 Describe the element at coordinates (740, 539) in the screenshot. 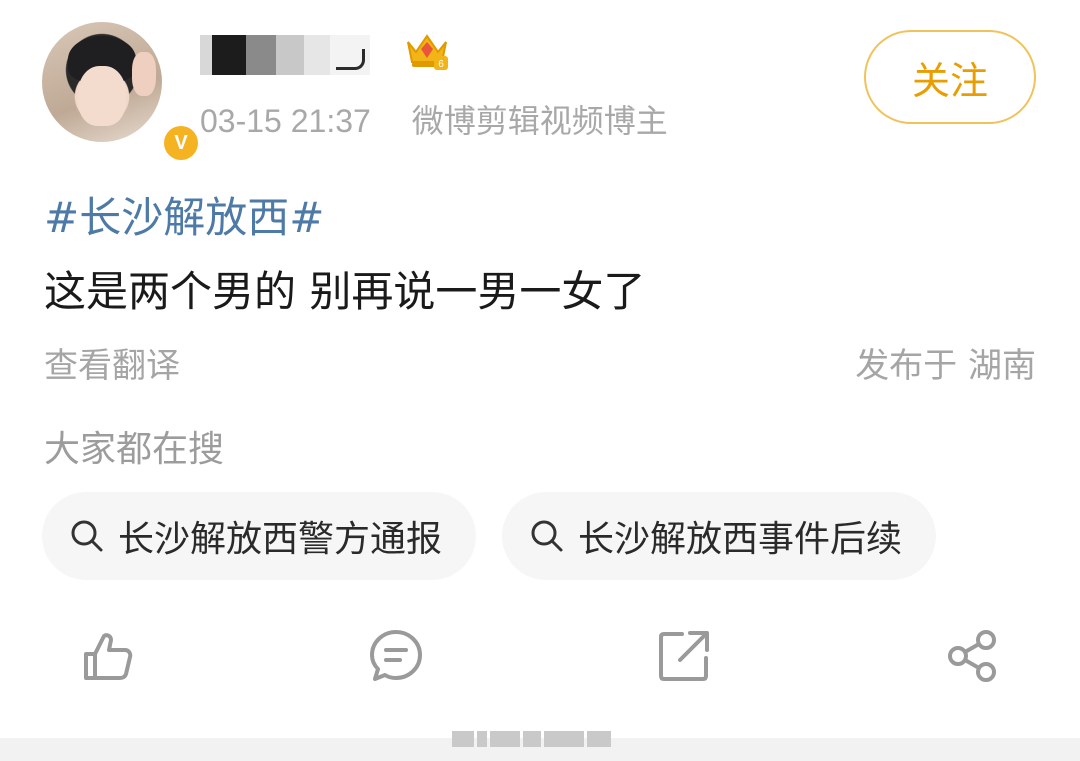

I see `trending-search-label: 长沙解放西事件后续` at that location.